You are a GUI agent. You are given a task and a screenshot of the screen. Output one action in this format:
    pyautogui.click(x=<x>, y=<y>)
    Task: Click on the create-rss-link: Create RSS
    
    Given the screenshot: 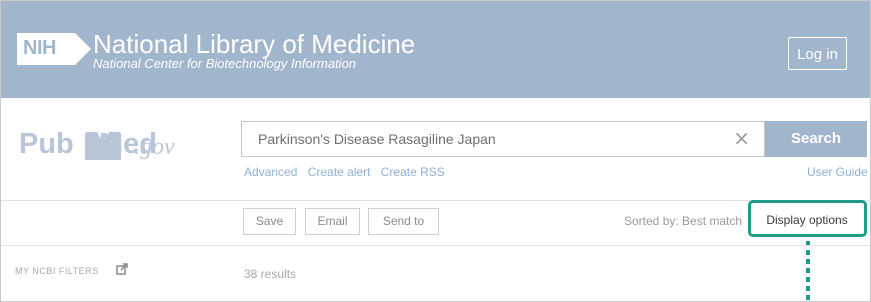 What is the action you would take?
    pyautogui.click(x=413, y=172)
    